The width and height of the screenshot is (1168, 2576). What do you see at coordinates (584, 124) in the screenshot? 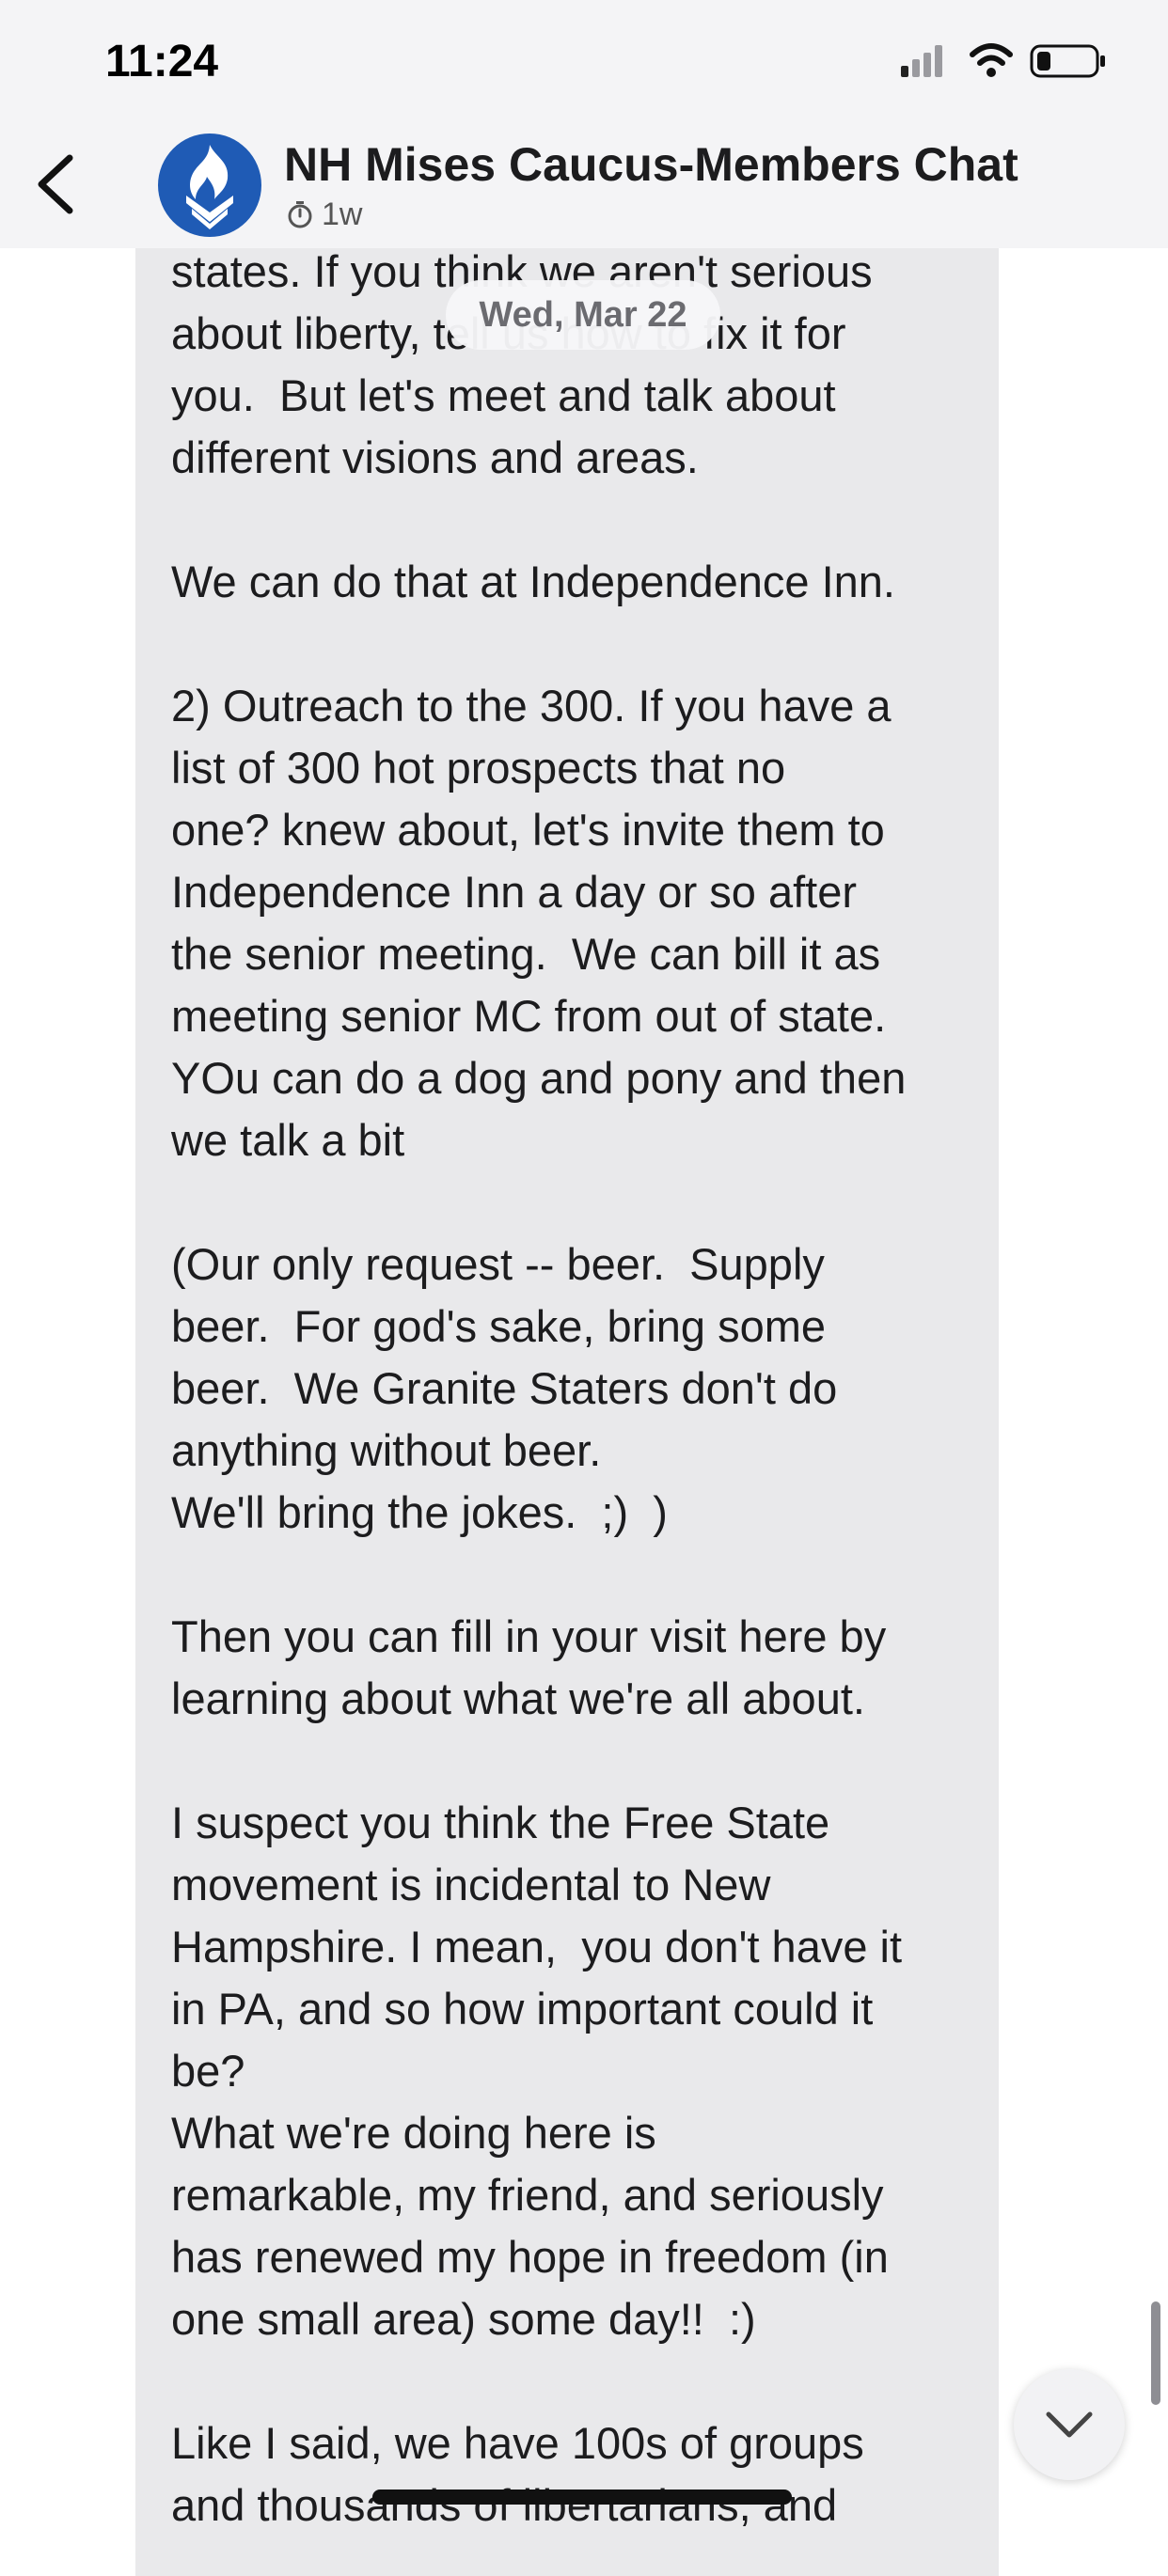
I see `chat-header: 11:24 NH Mises Caucus-Members Chat 1w` at bounding box center [584, 124].